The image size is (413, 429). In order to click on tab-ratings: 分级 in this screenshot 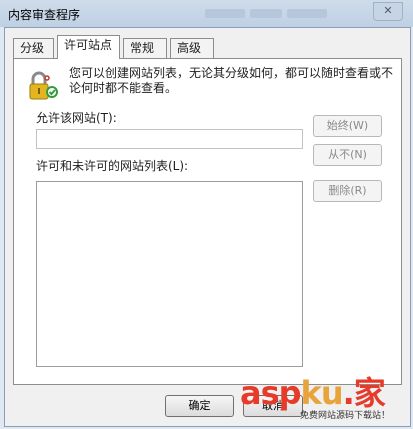, I will do `click(33, 48)`.